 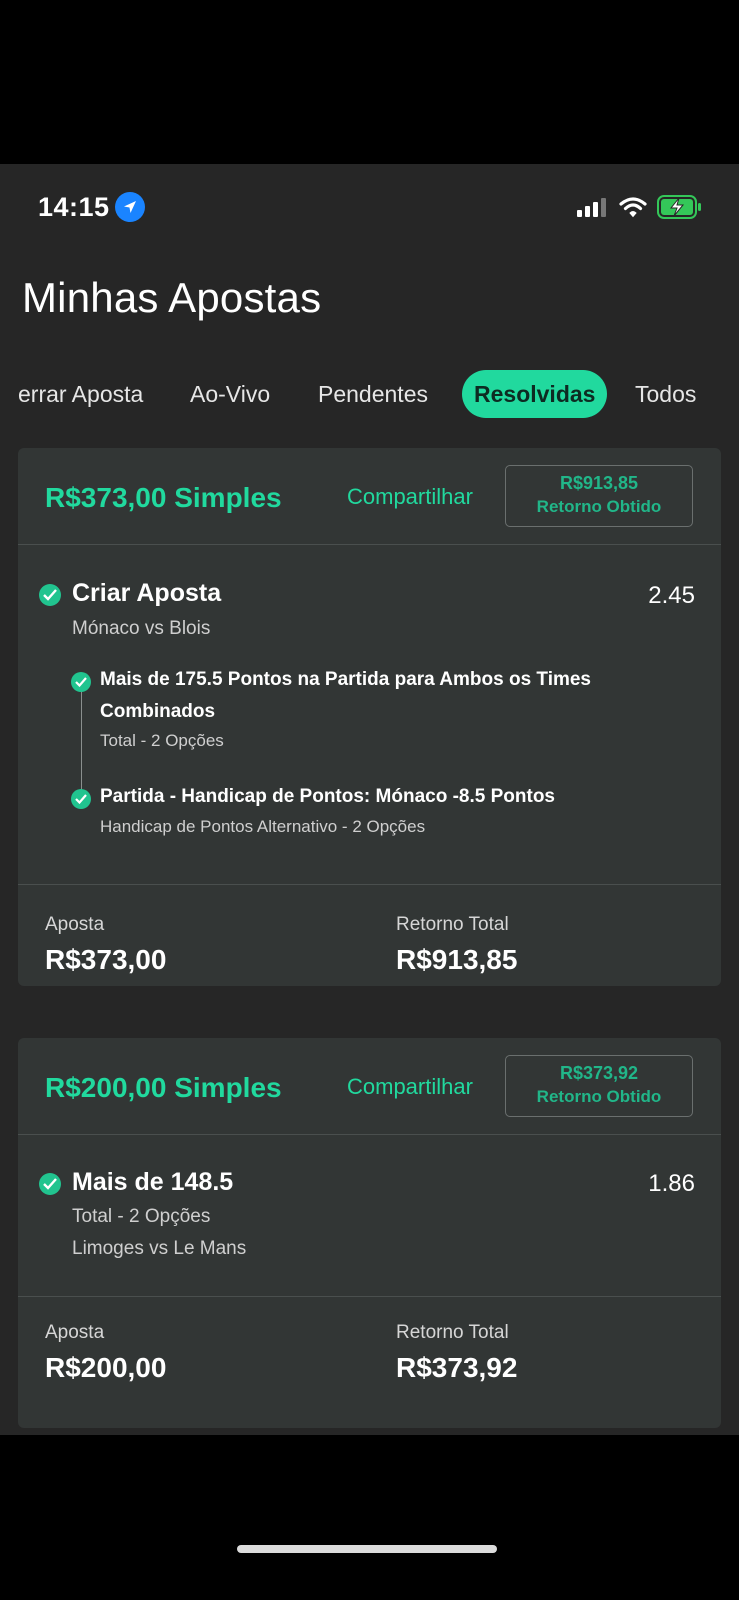 What do you see at coordinates (80, 394) in the screenshot?
I see `tab-encerrar-aposta: errar Aposta` at bounding box center [80, 394].